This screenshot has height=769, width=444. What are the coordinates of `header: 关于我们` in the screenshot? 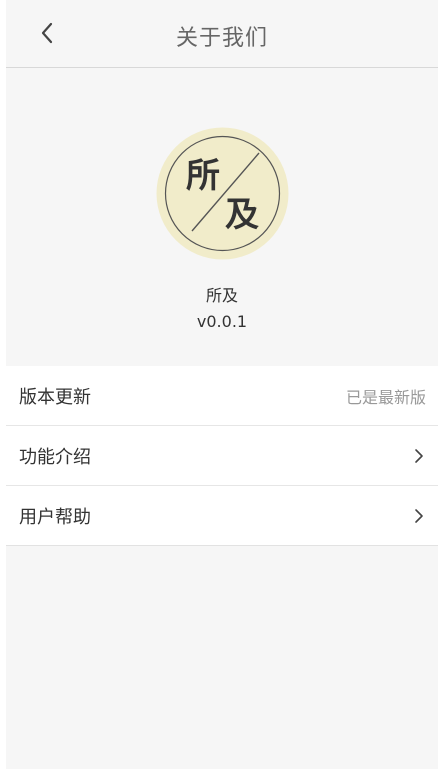 It's located at (222, 34).